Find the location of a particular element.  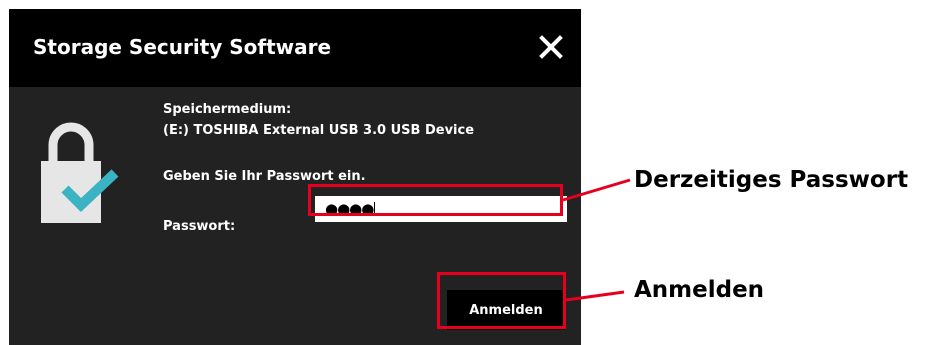

login-button: Anmelden is located at coordinates (506, 310).